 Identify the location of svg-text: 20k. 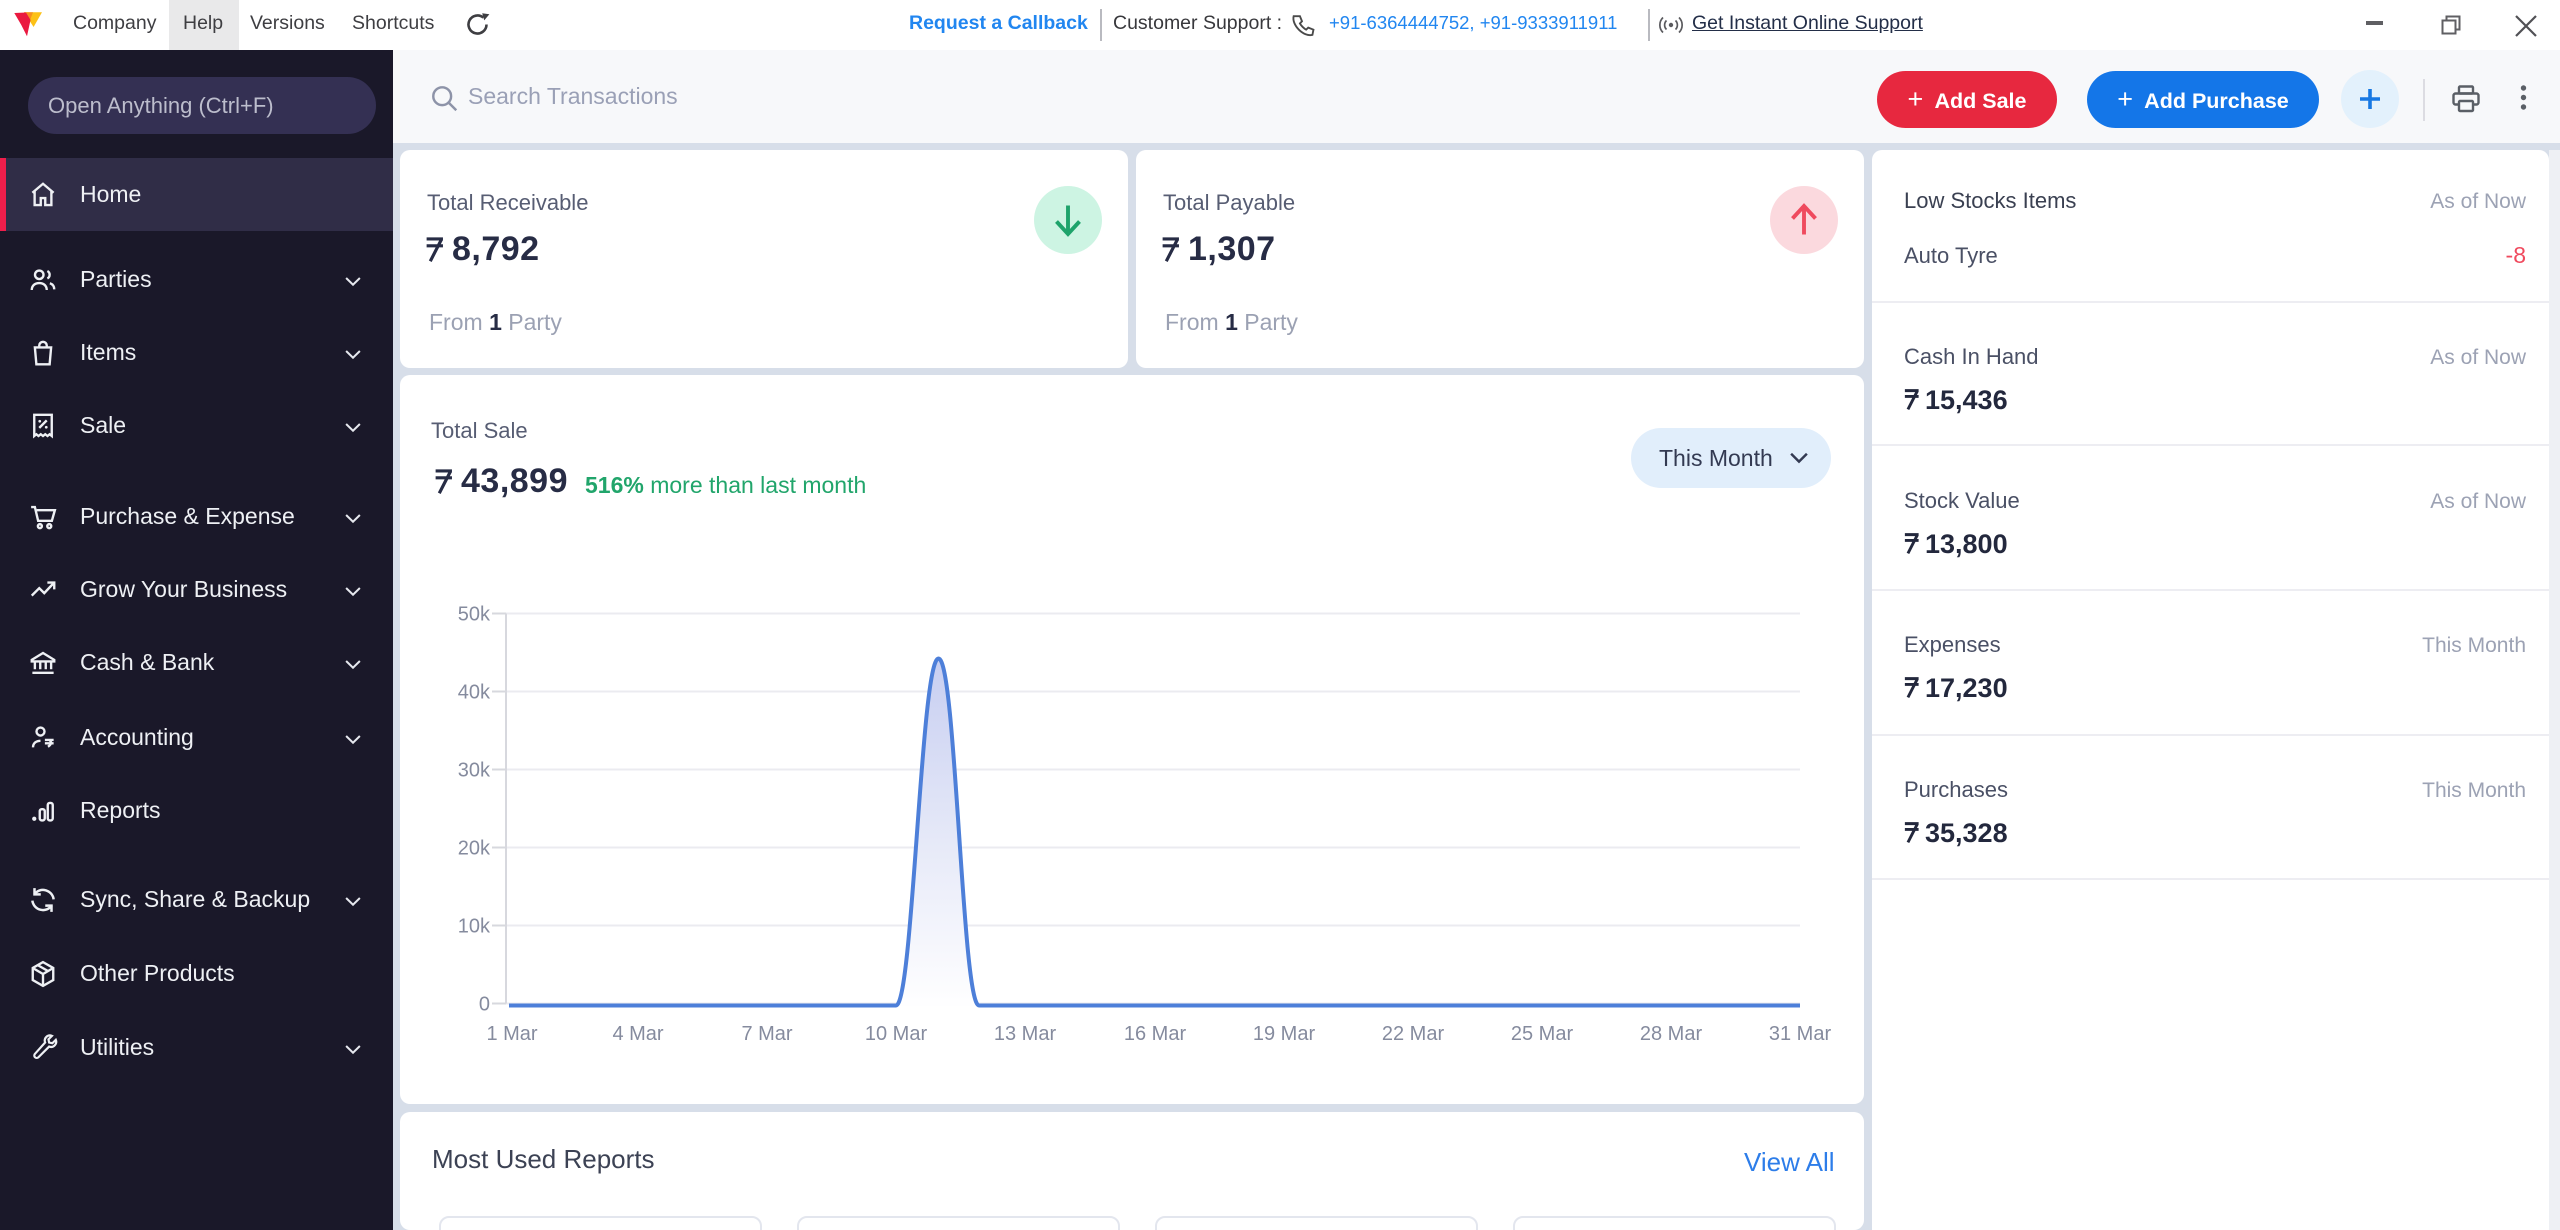
(474, 849).